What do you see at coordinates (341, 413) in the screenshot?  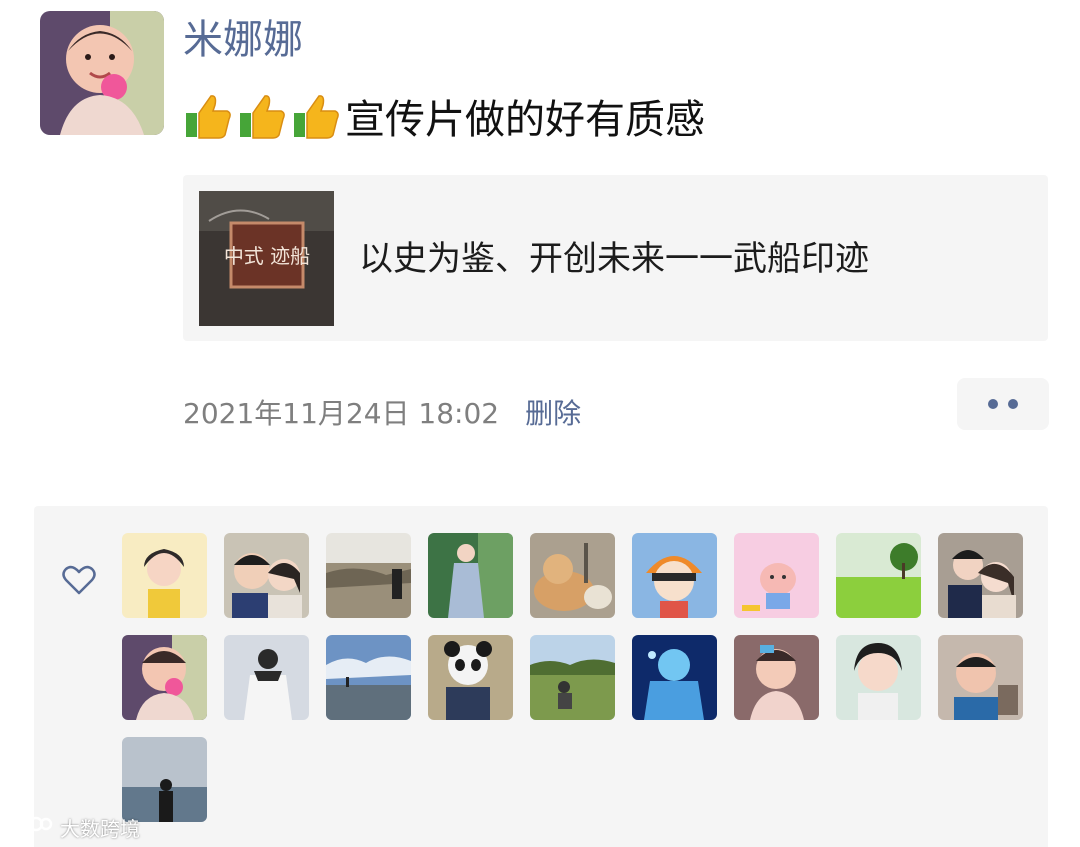 I see `post-timestamp: 2021年11月24日 18:02` at bounding box center [341, 413].